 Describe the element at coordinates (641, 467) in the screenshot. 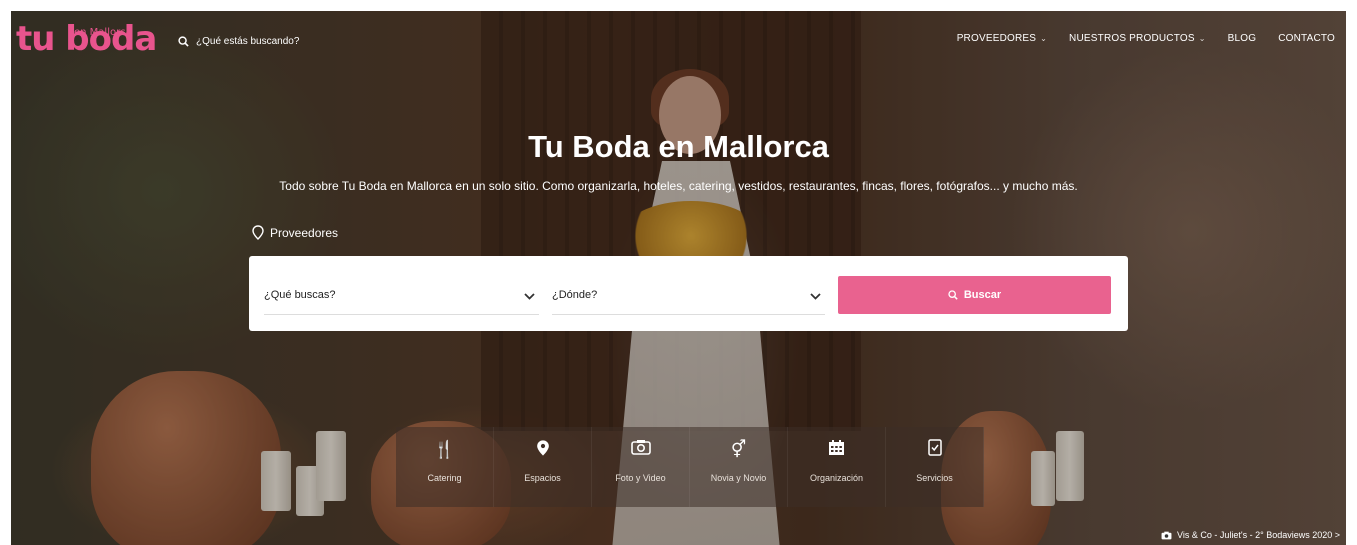

I see `category-foto-video: Foto y Video` at that location.